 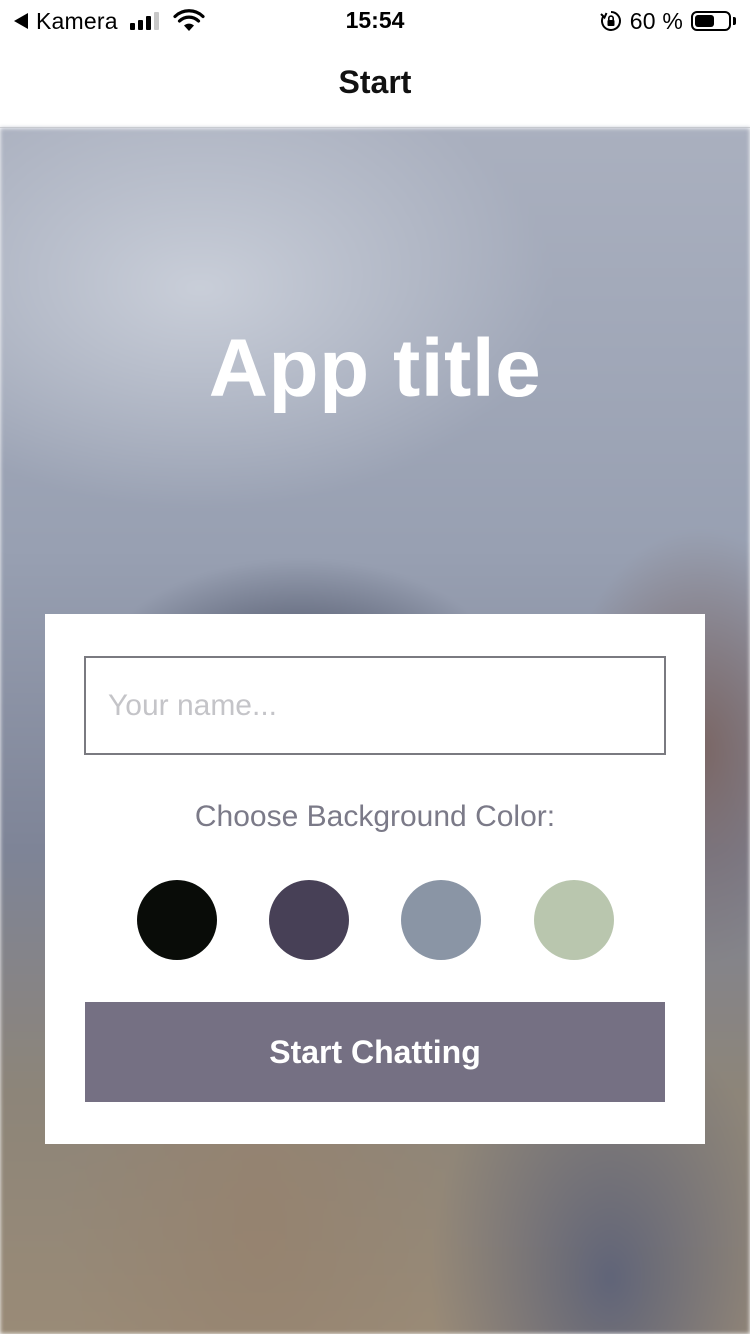 I want to click on battery-icon, so click(x=711, y=21).